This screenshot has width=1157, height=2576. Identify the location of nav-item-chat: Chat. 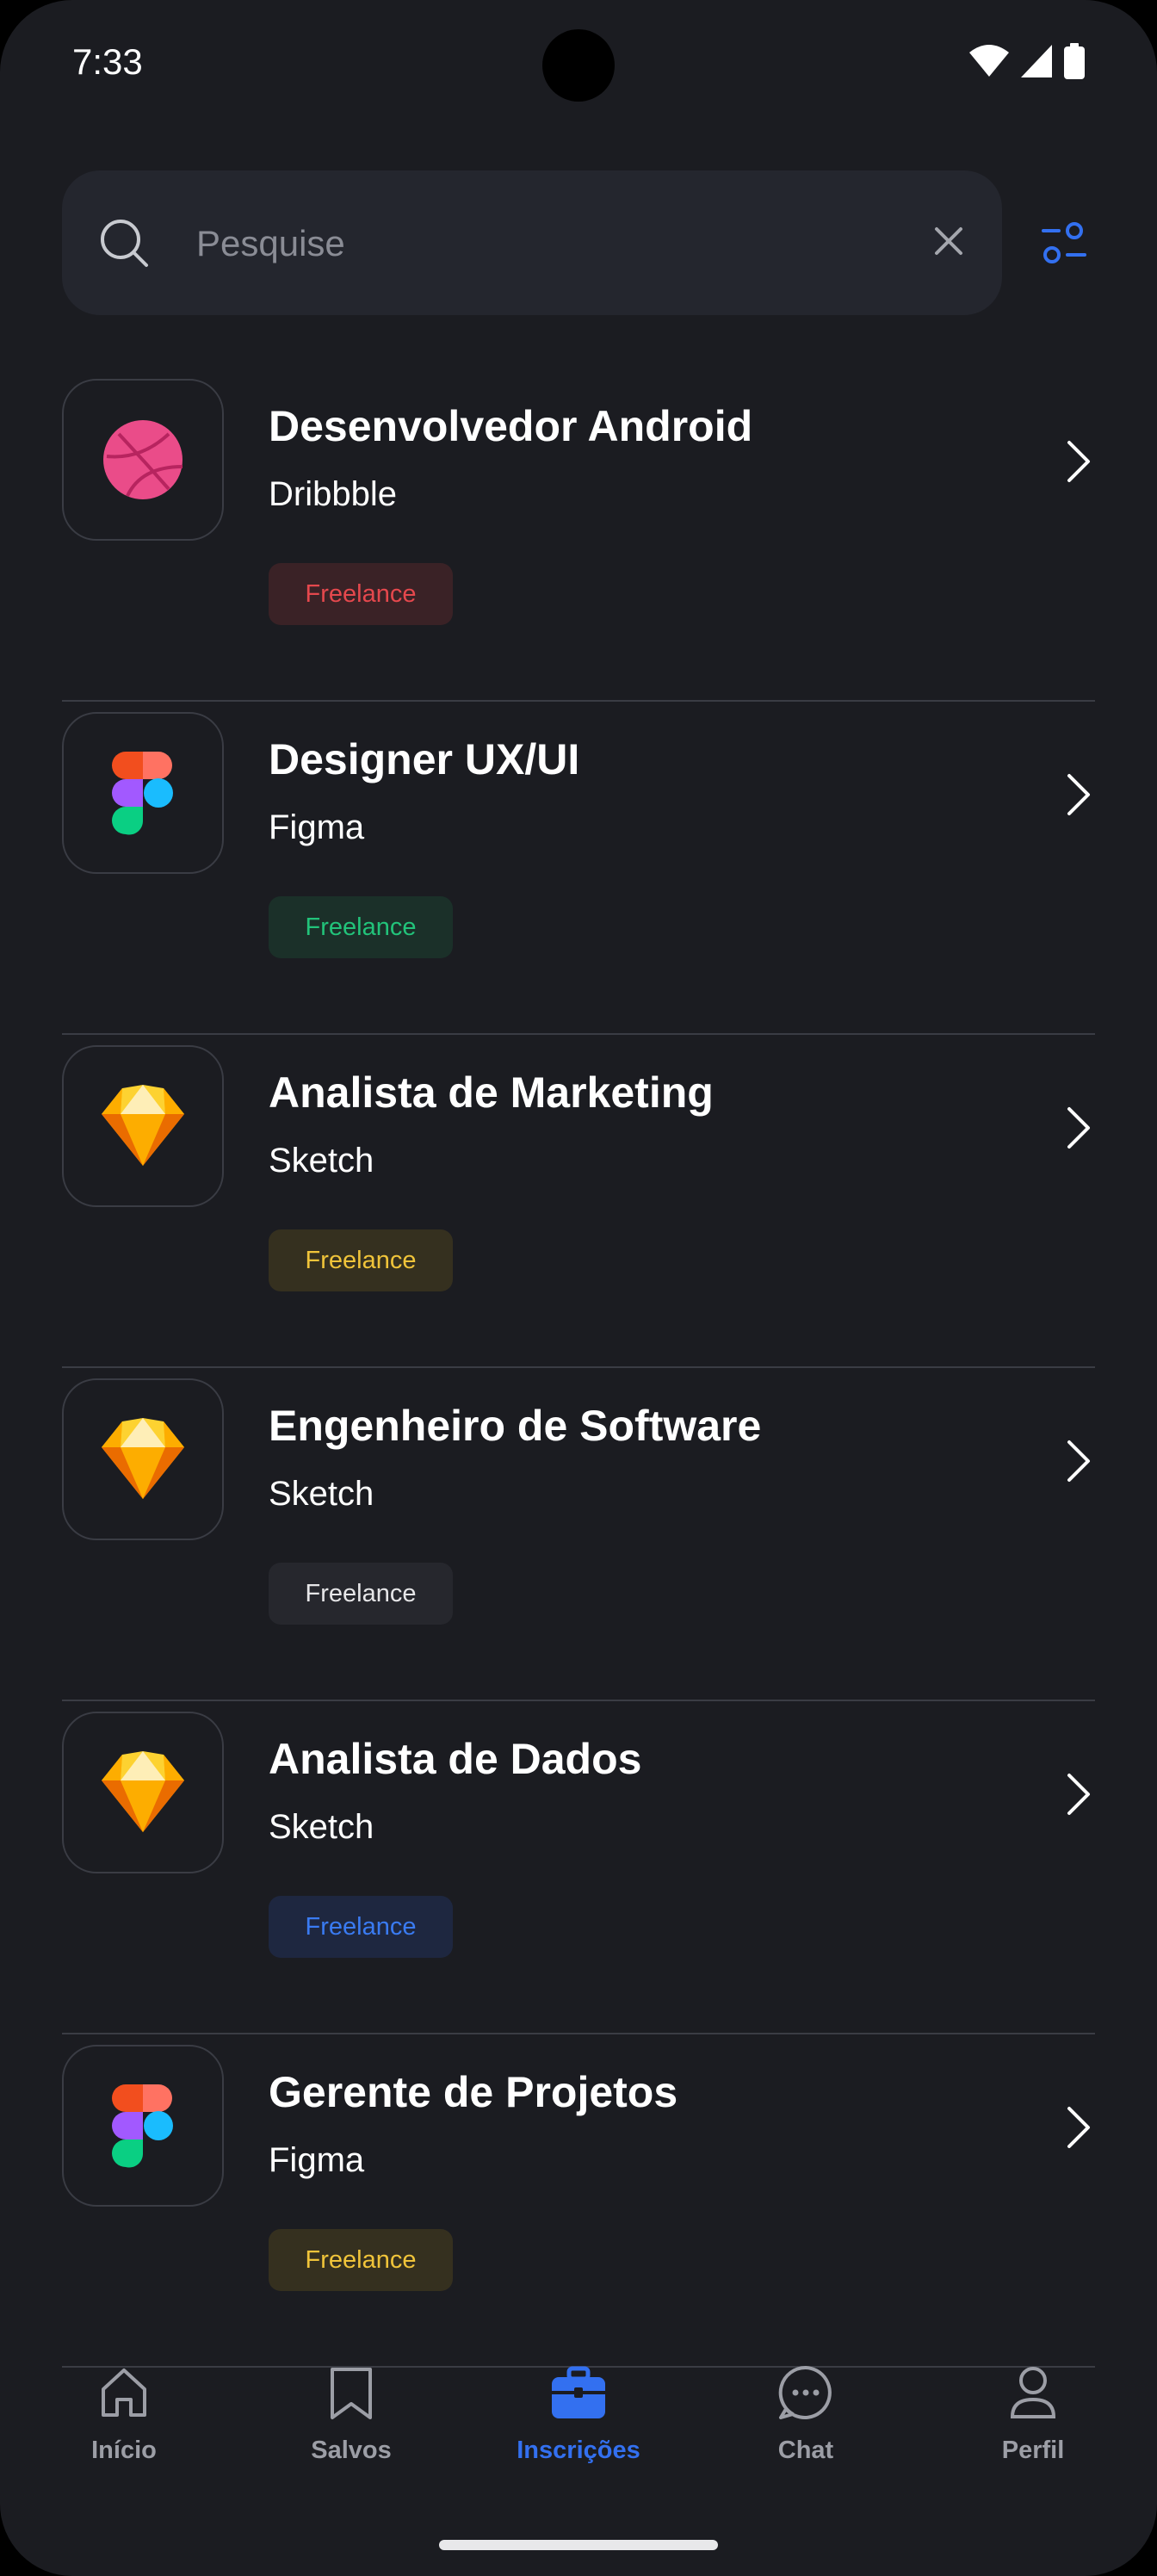
(806, 2403).